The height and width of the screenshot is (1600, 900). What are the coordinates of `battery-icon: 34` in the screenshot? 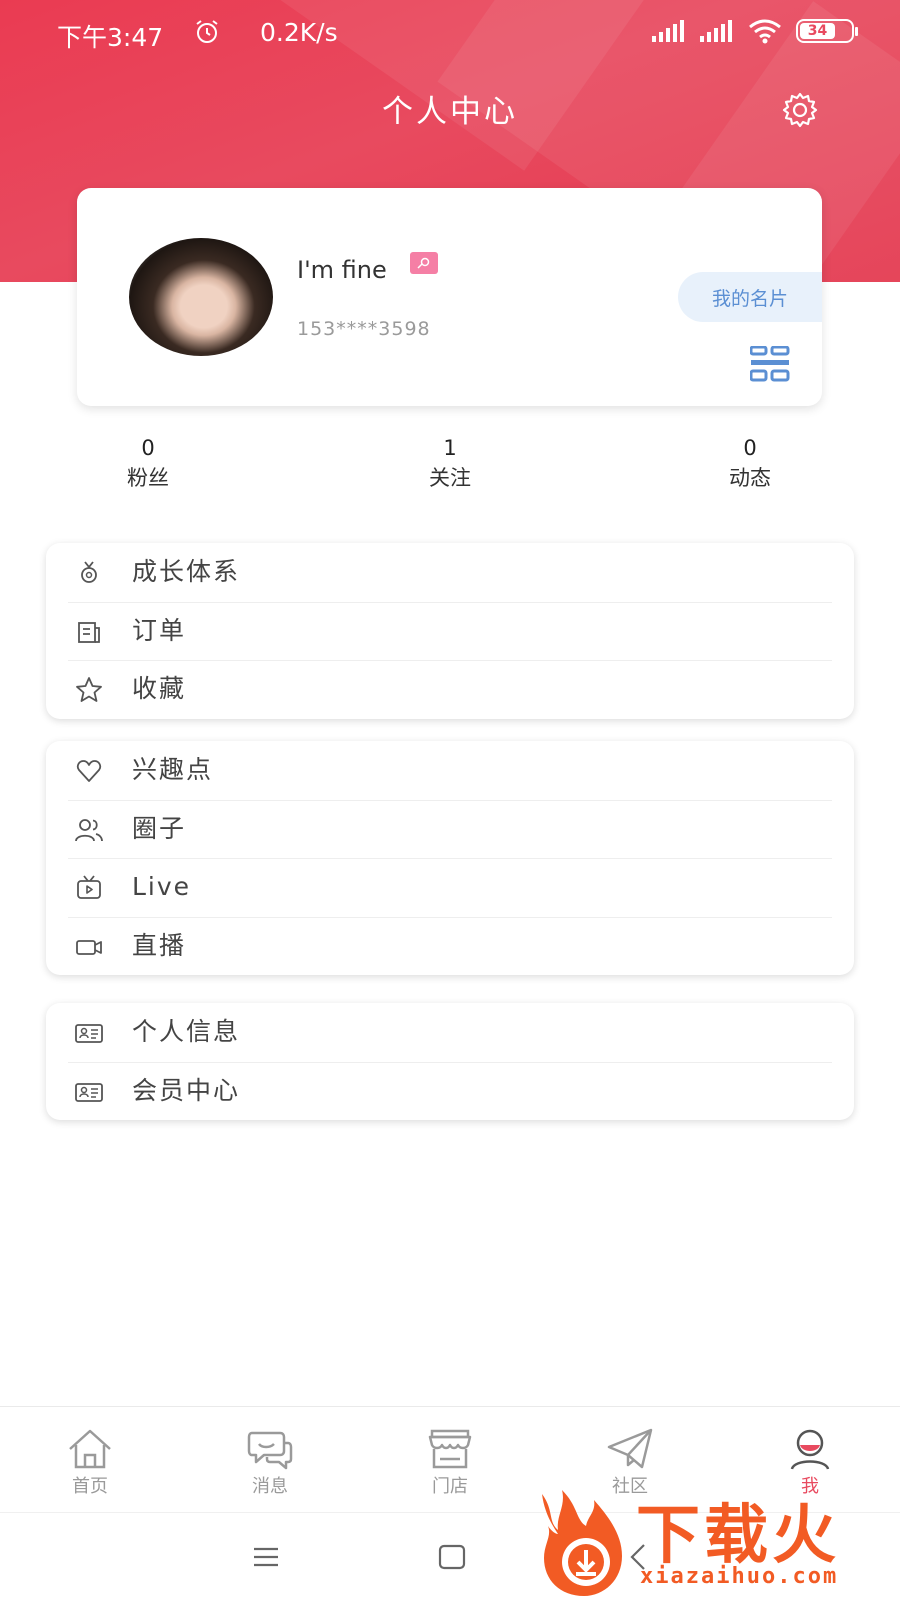 It's located at (827, 31).